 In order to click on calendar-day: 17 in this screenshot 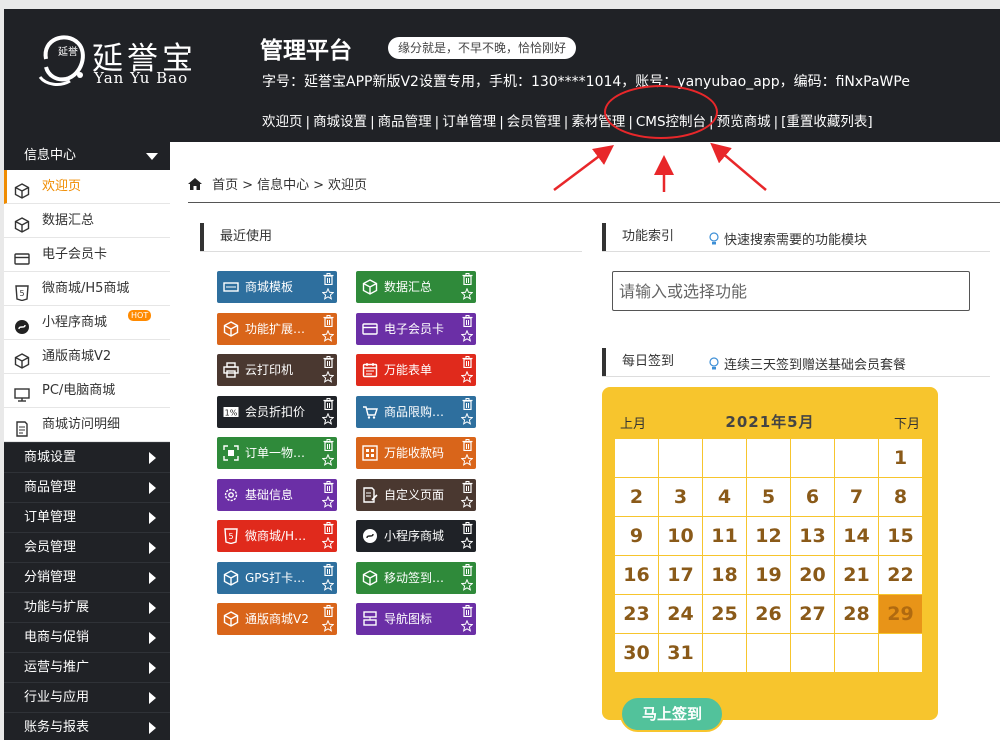, I will do `click(680, 575)`.